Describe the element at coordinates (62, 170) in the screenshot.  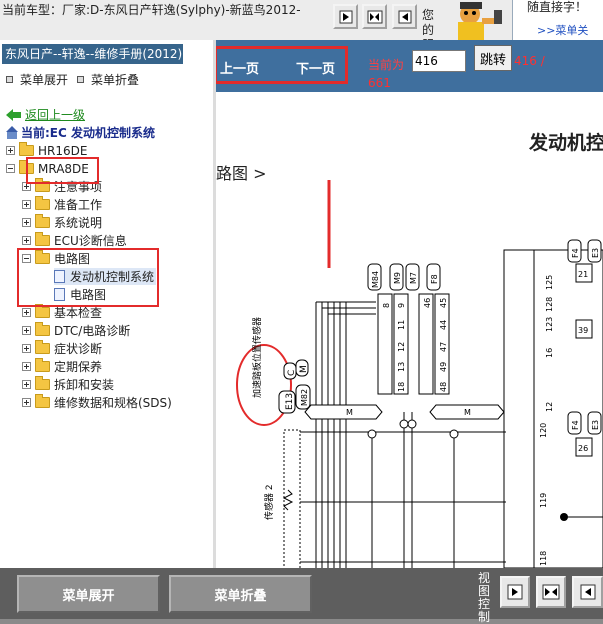
I see `highlight-mra8de` at that location.